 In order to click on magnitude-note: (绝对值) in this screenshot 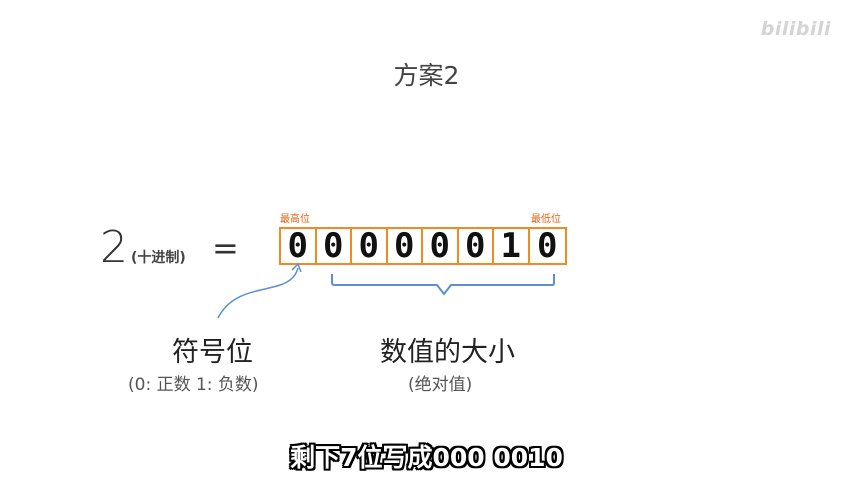, I will do `click(440, 385)`.